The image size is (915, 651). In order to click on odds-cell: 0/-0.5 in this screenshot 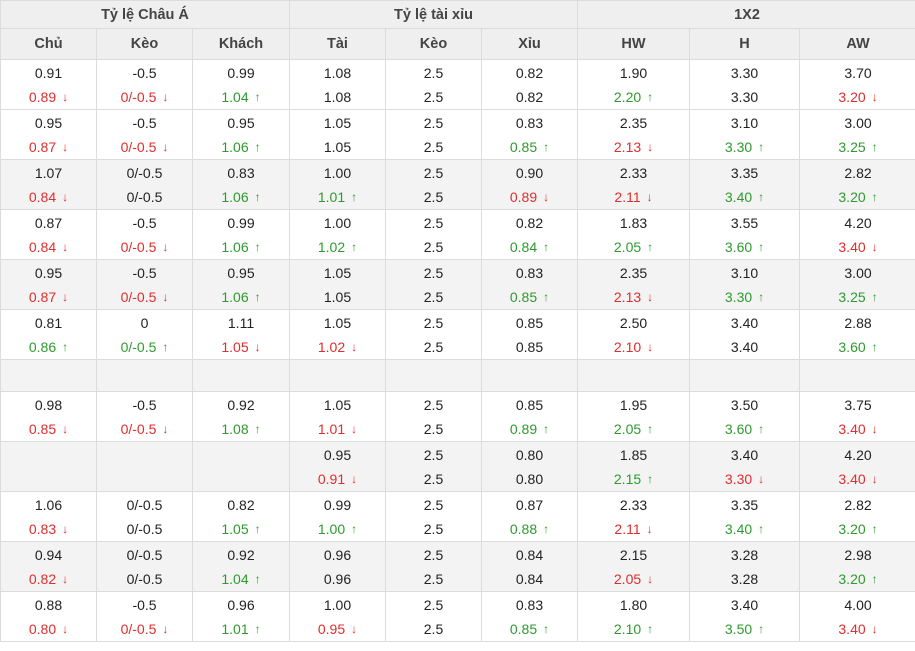, I will do `click(144, 554)`.